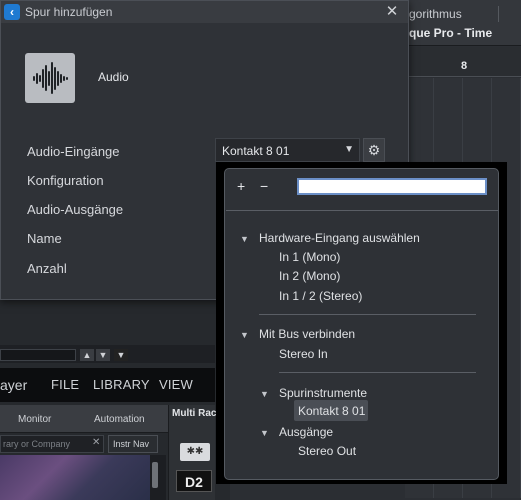 The height and width of the screenshot is (500, 521). What do you see at coordinates (307, 334) in the screenshot?
I see `group-bus: Mit Bus verbinden` at bounding box center [307, 334].